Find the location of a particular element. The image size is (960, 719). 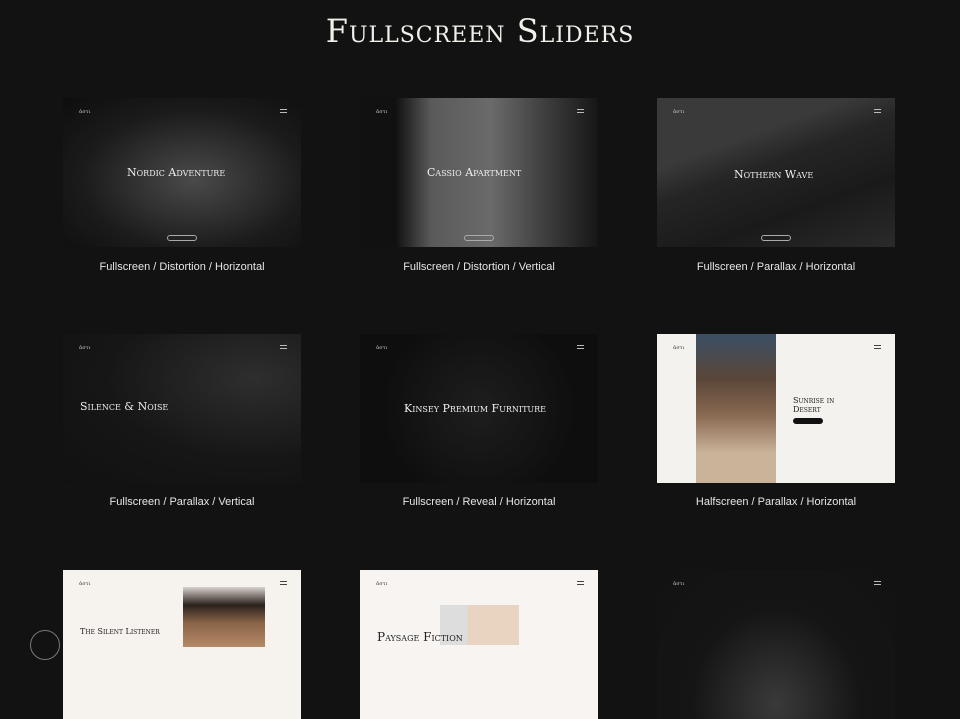

slider-card-the-silent-listener: ἀστι The Silent Listener is located at coordinates (182, 644).